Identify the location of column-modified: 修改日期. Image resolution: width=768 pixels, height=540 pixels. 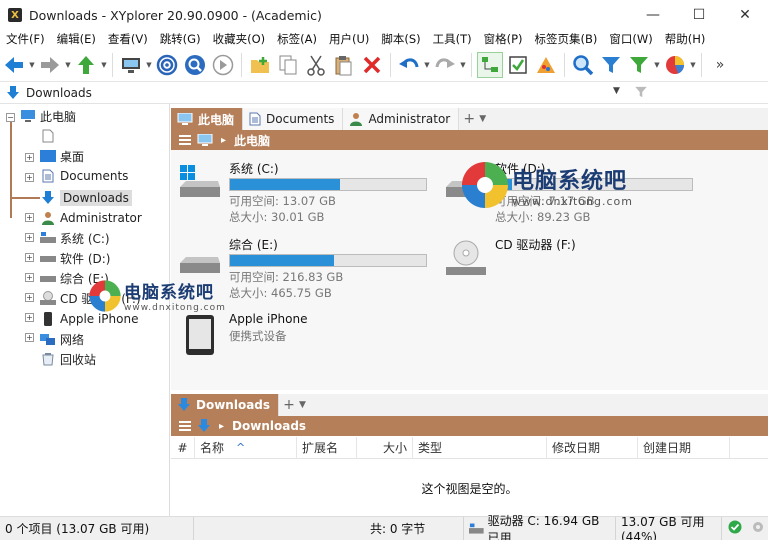
(592, 447).